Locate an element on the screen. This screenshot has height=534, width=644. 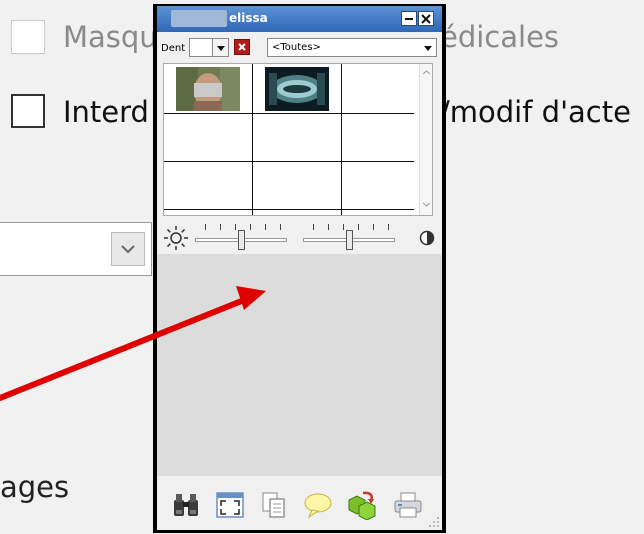
xray-image is located at coordinates (297, 89).